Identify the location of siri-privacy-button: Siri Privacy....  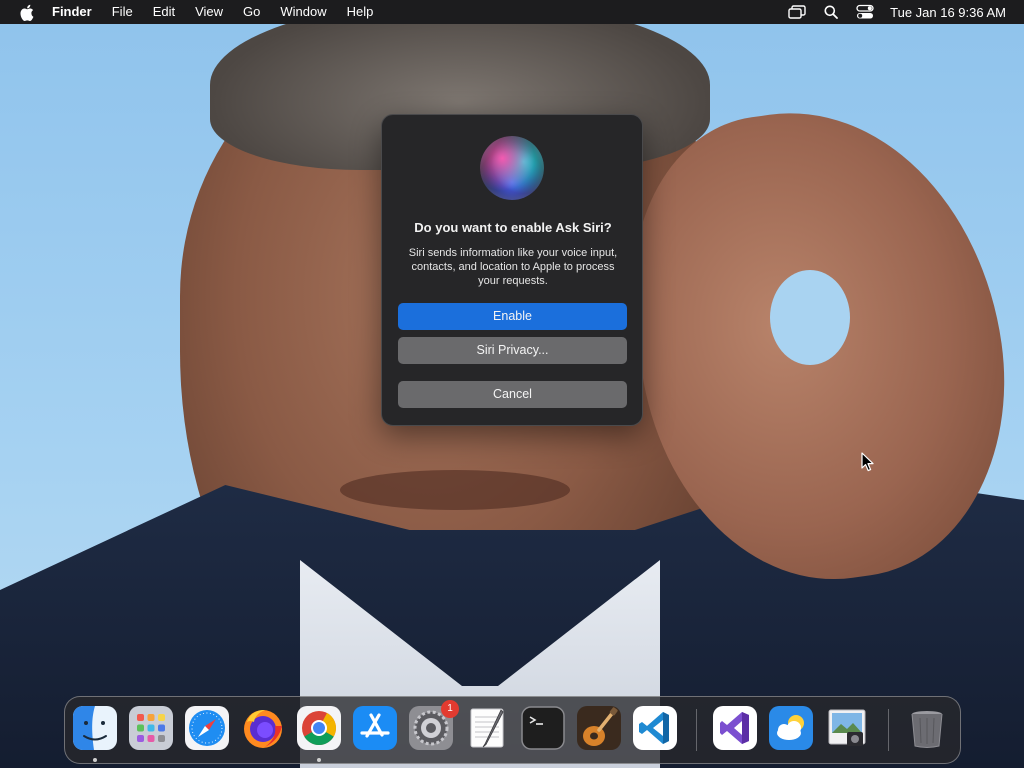
(512, 350).